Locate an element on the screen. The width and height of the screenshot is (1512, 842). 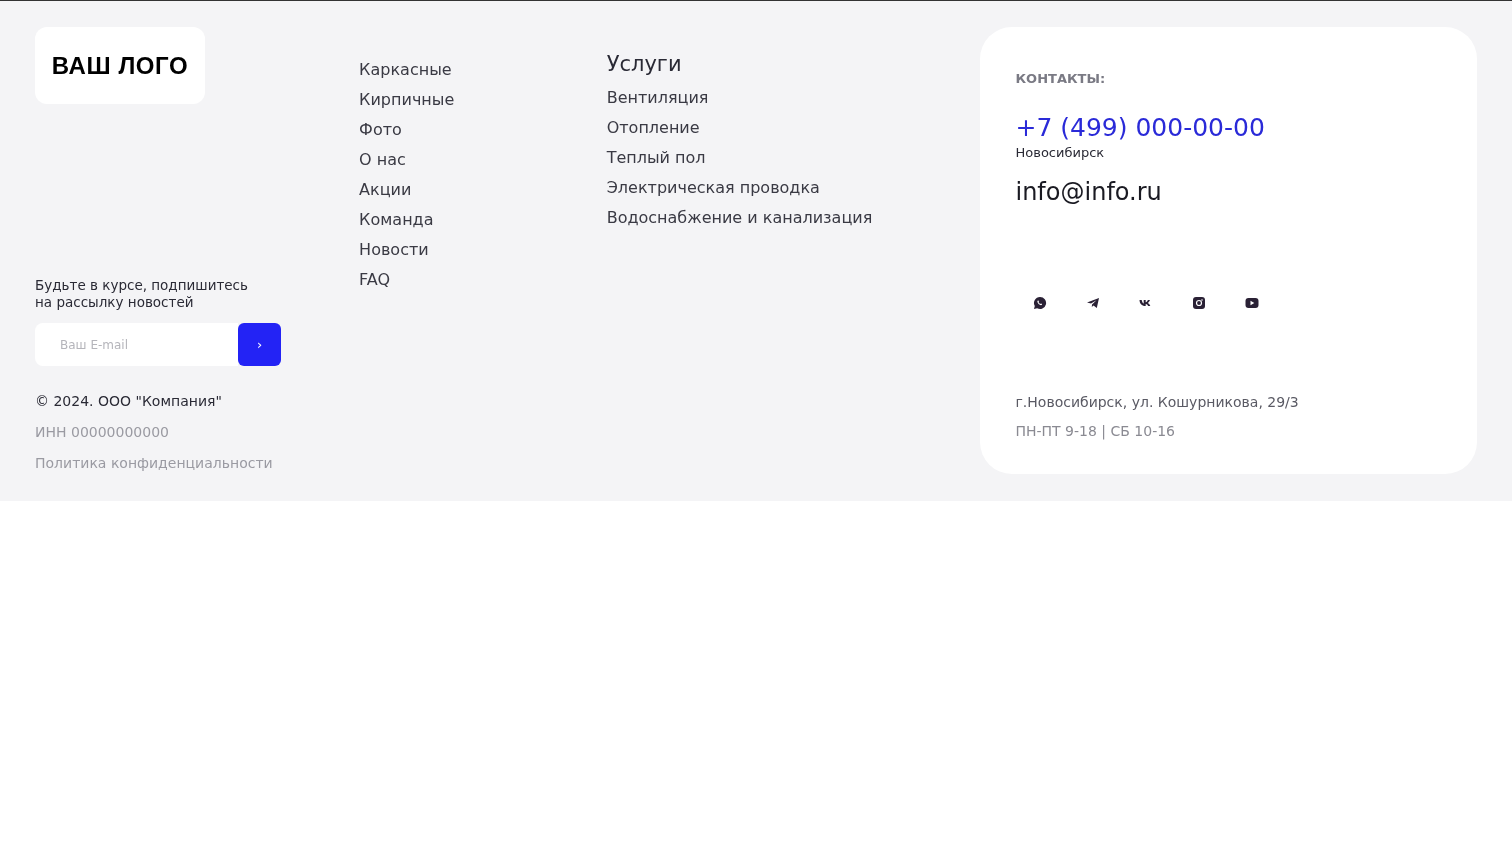
subscribe-button: › is located at coordinates (259, 344).